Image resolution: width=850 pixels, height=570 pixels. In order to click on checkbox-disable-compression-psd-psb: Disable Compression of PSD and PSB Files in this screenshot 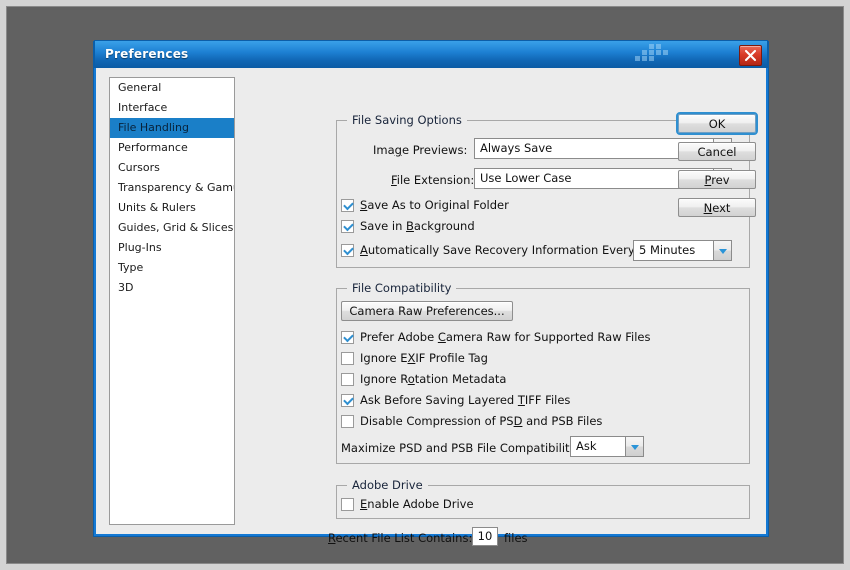, I will do `click(471, 421)`.